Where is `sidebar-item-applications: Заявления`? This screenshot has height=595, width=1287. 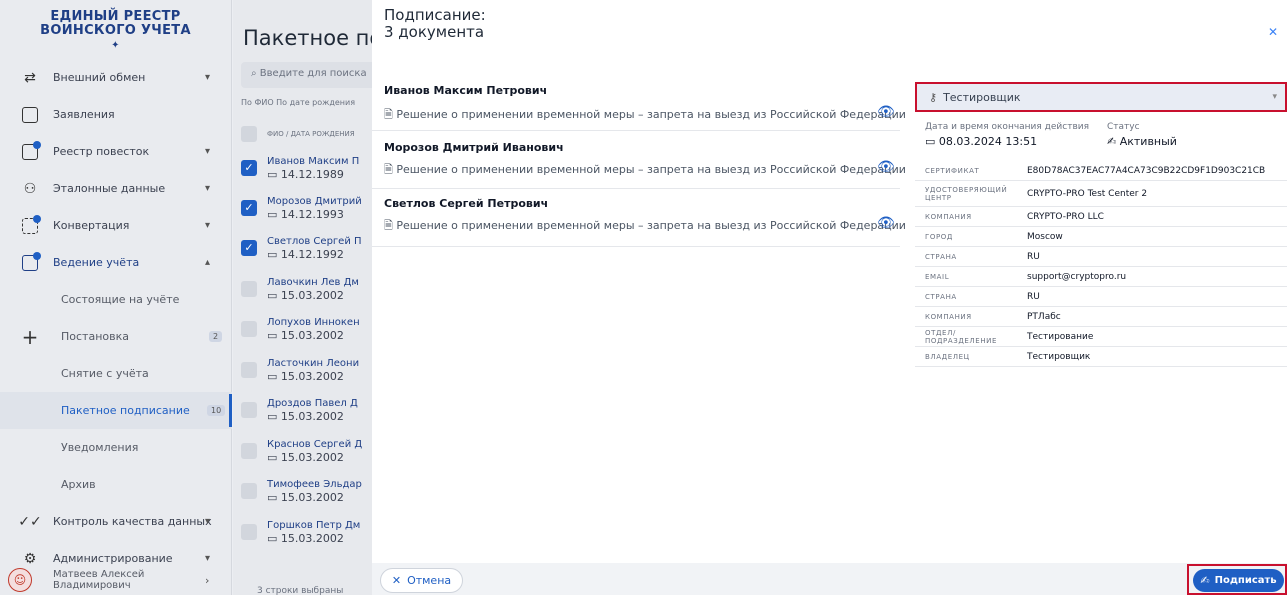 sidebar-item-applications: Заявления is located at coordinates (116, 114).